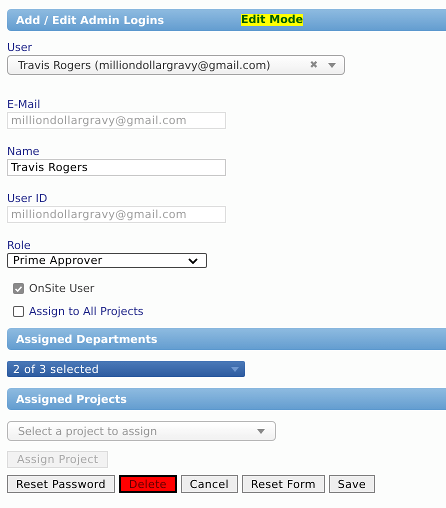  What do you see at coordinates (91, 20) in the screenshot?
I see `section-title: Add / Edit Admin Logins` at bounding box center [91, 20].